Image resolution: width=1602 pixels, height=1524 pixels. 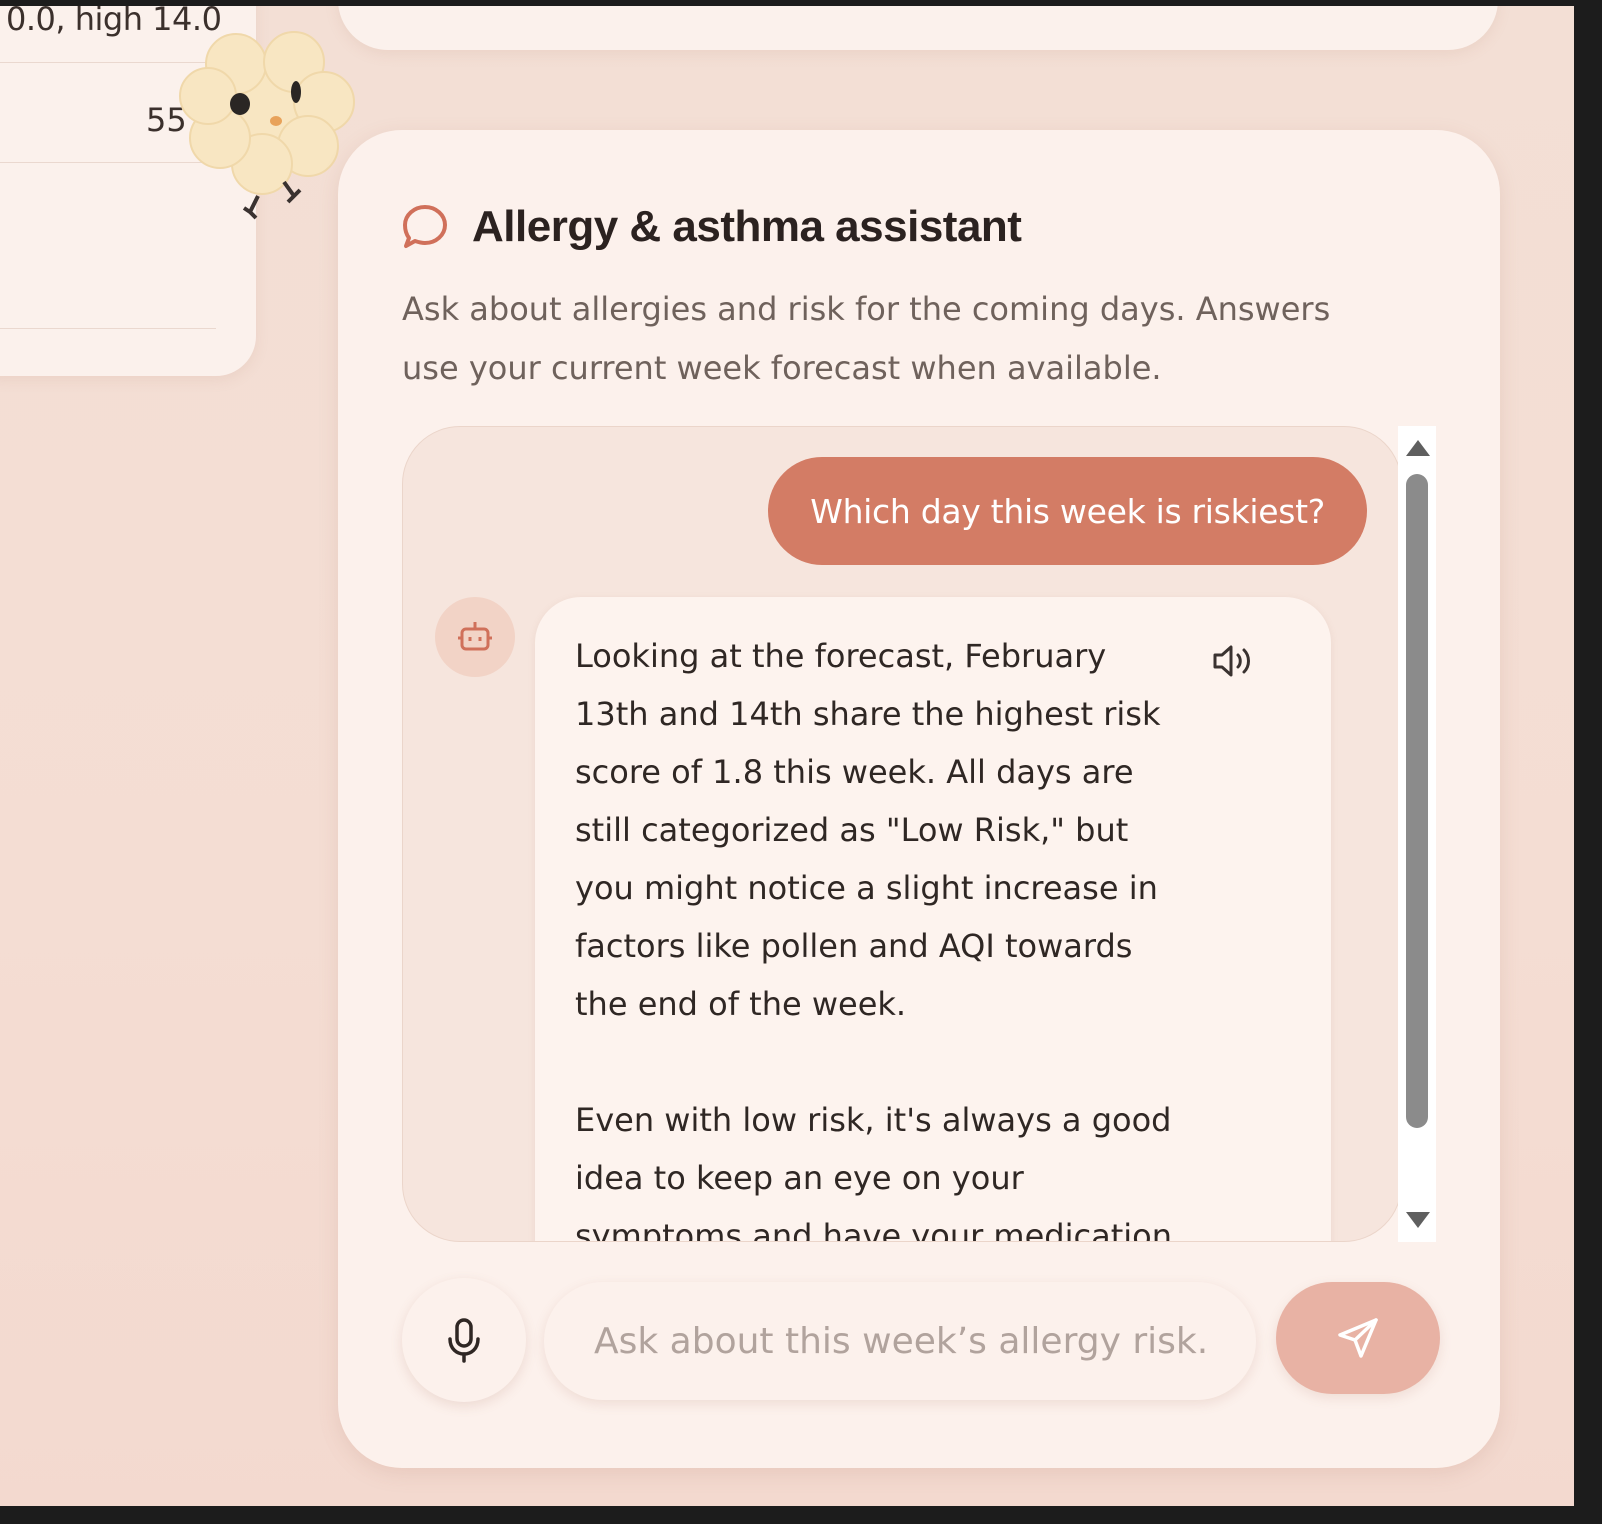 I want to click on window-edge-right, so click(x=1588, y=762).